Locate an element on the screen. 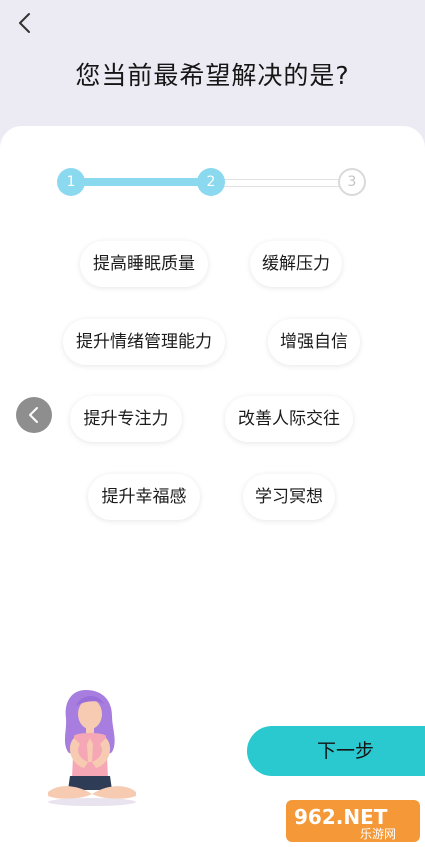  site-watermark-logo: 962.NET 乐游网 is located at coordinates (353, 821).